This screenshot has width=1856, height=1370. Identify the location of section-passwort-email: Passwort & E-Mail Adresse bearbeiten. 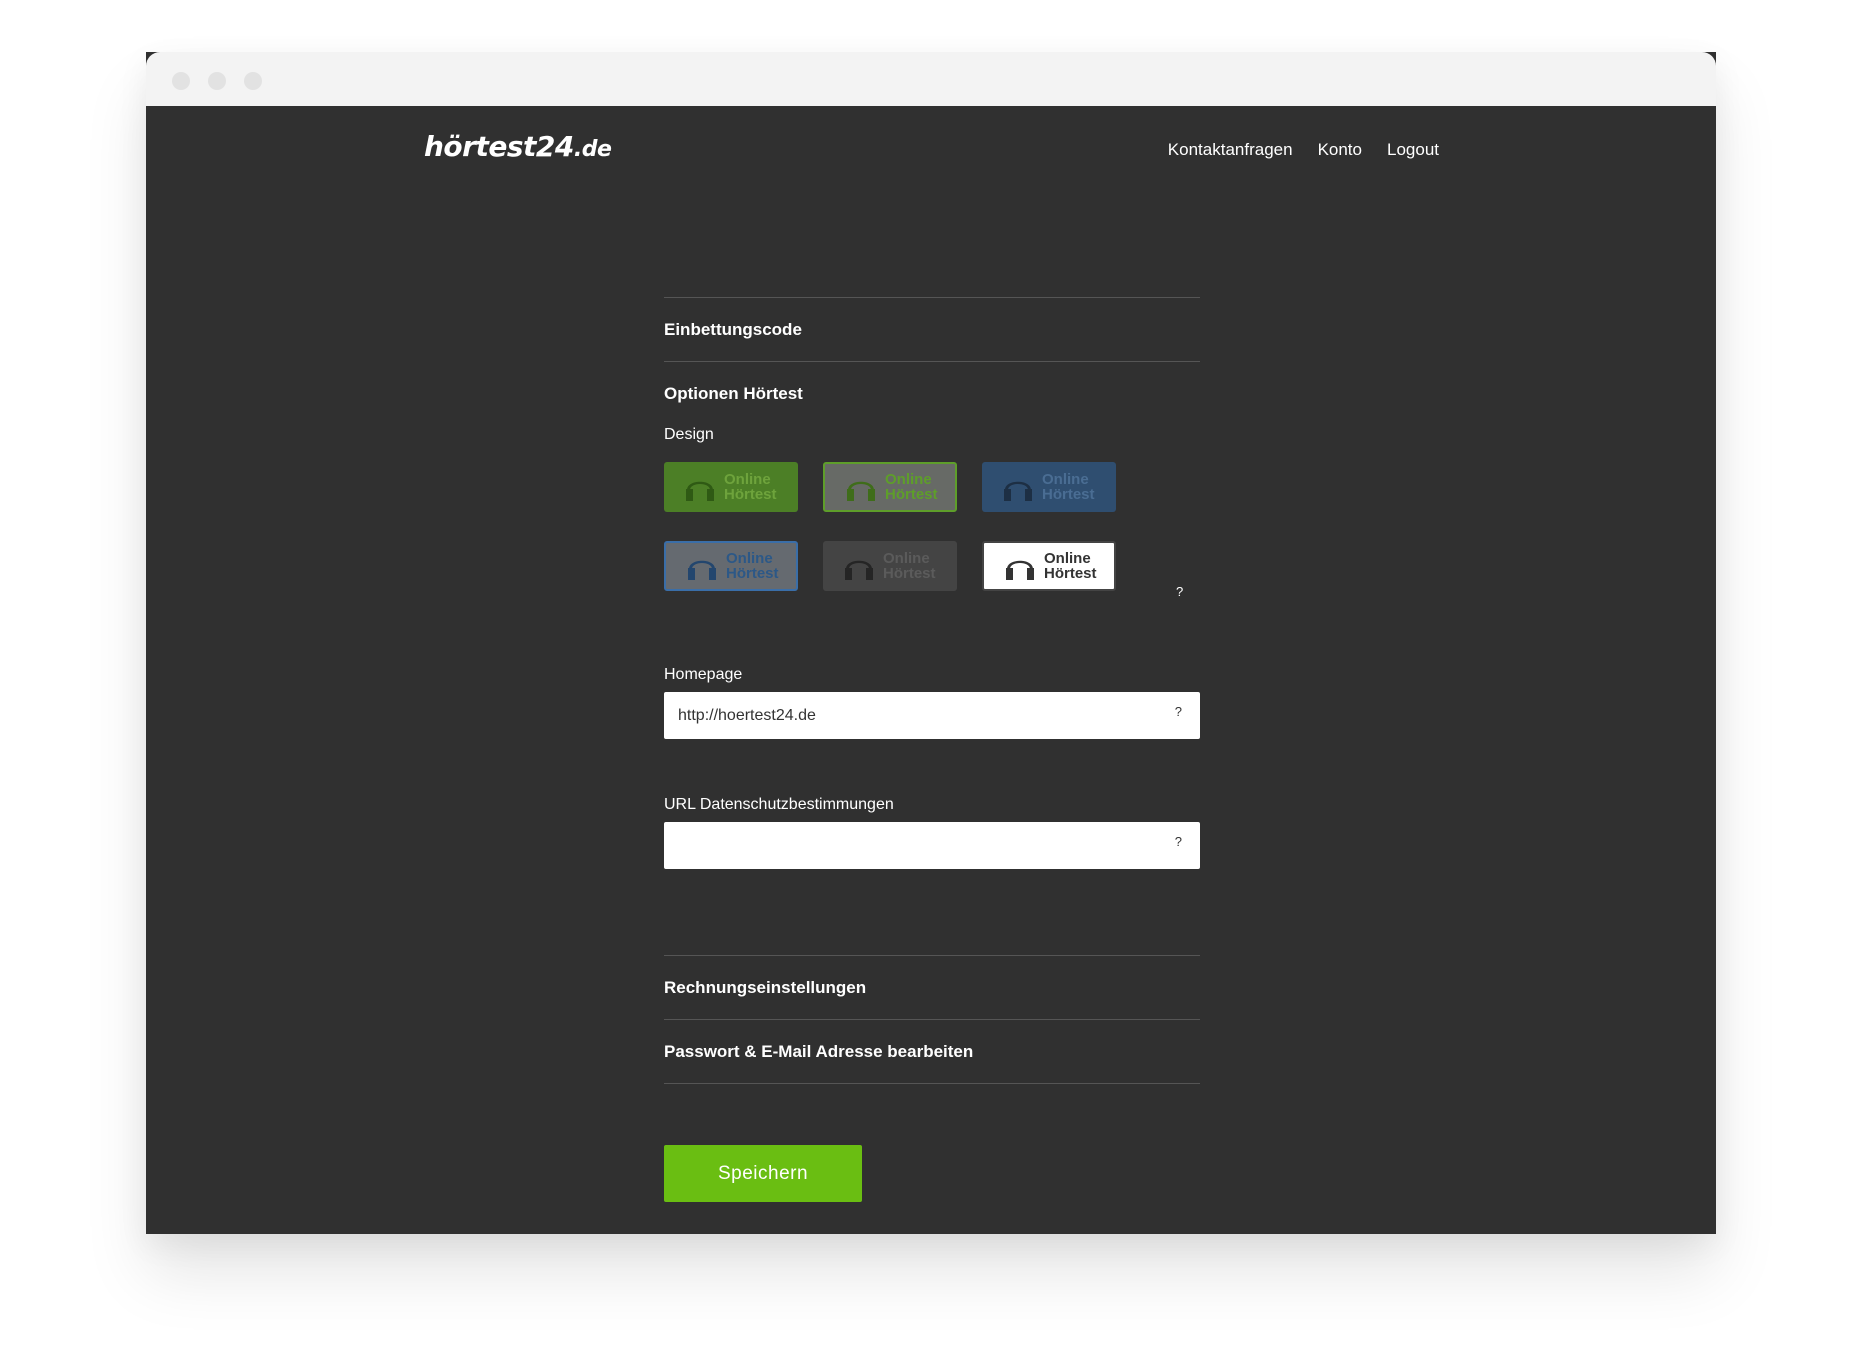
(818, 1052).